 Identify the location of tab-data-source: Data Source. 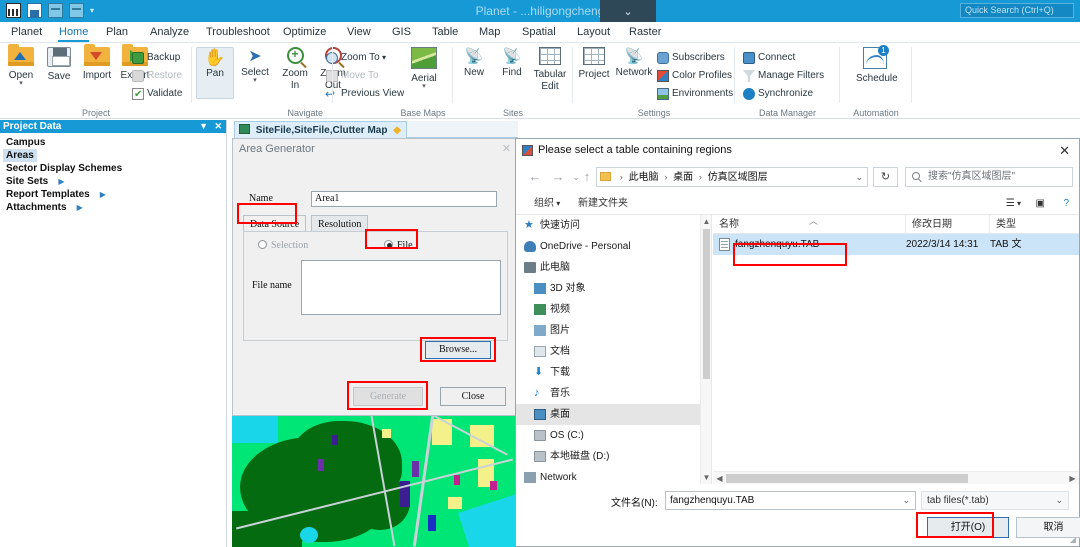
(275, 223).